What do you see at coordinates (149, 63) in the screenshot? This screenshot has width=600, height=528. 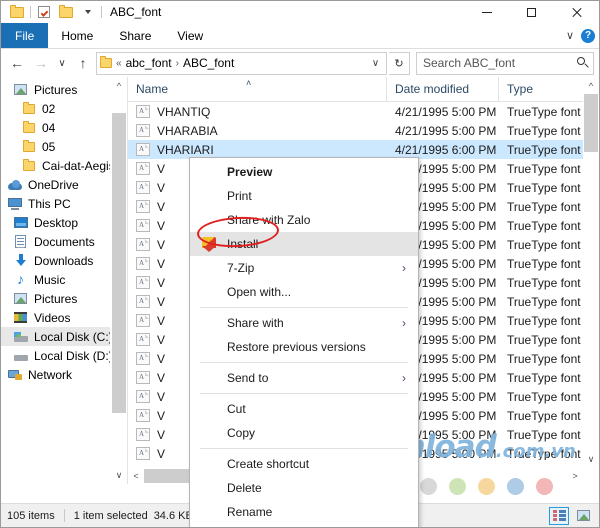 I see `breadcrumb-item-abc-font: abc_font` at bounding box center [149, 63].